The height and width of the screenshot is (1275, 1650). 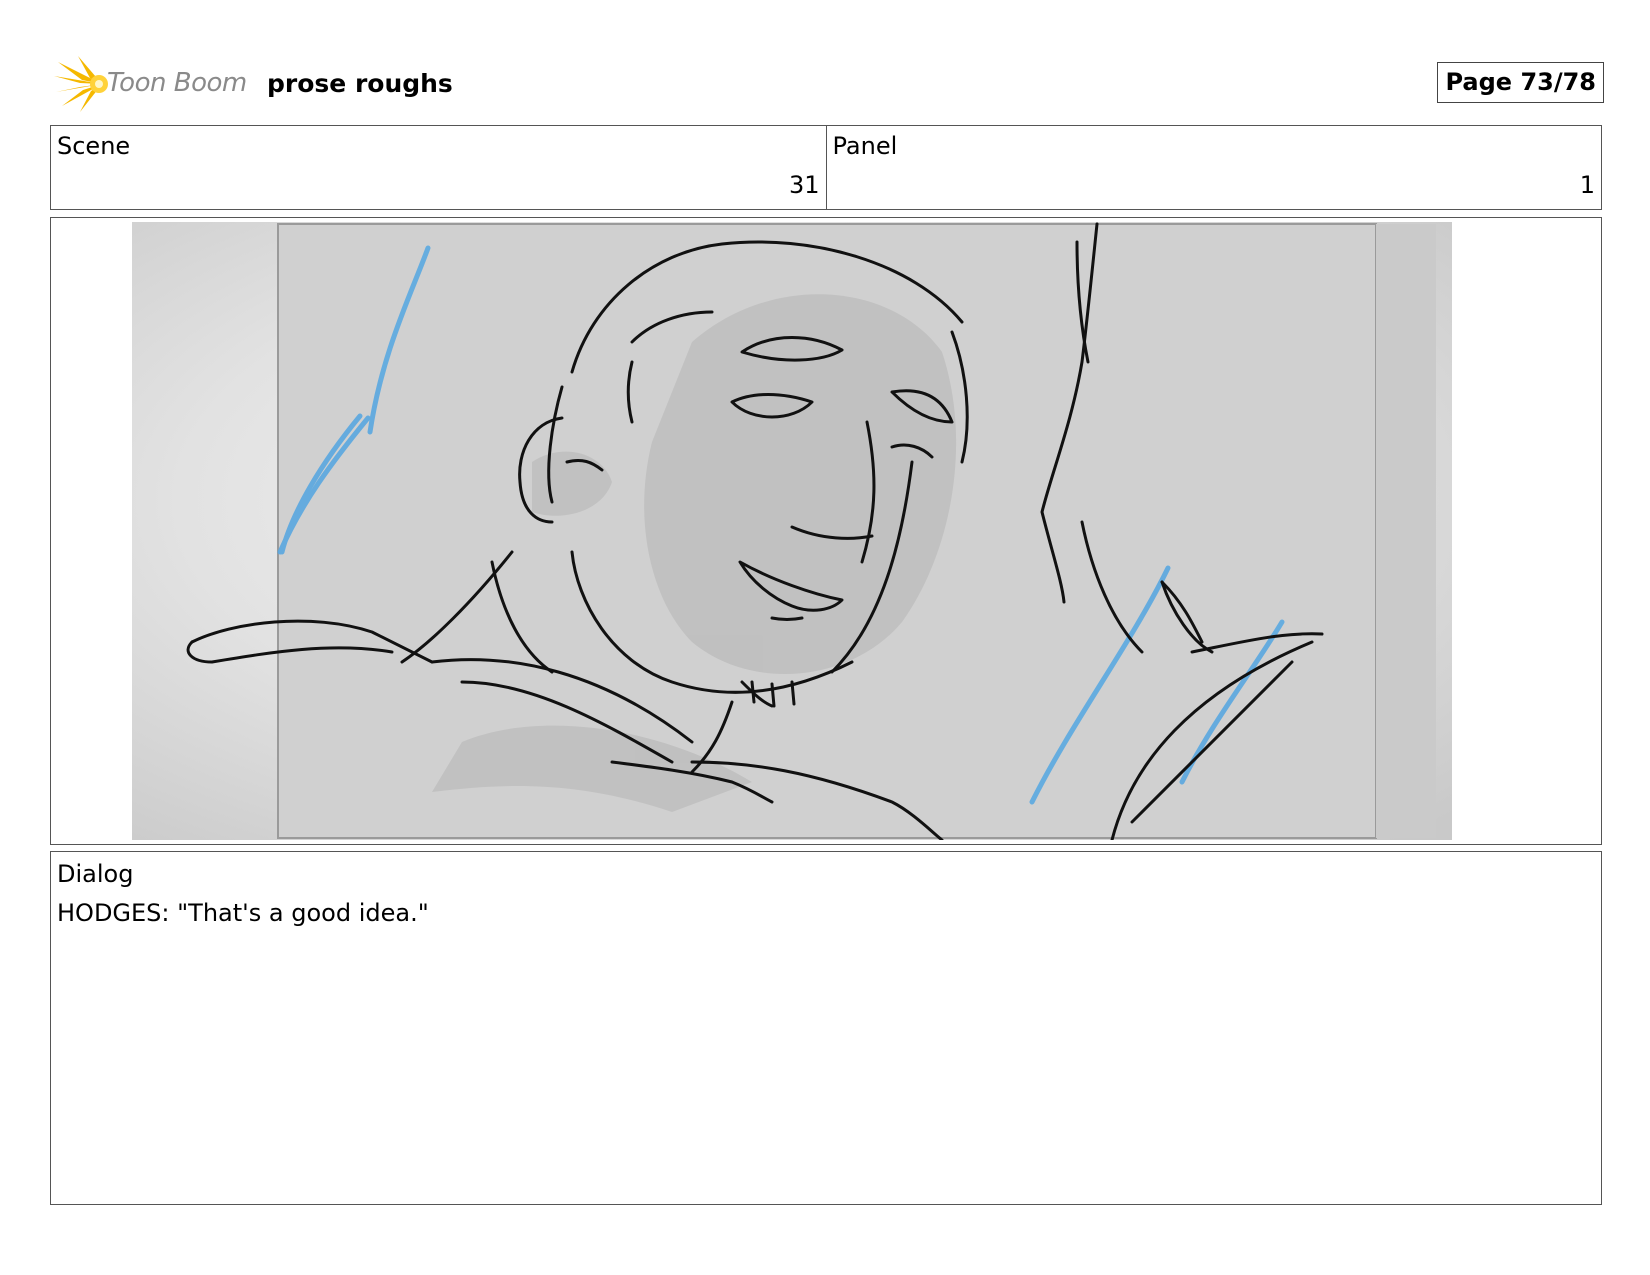 I want to click on panel-number: 1, so click(x=1587, y=185).